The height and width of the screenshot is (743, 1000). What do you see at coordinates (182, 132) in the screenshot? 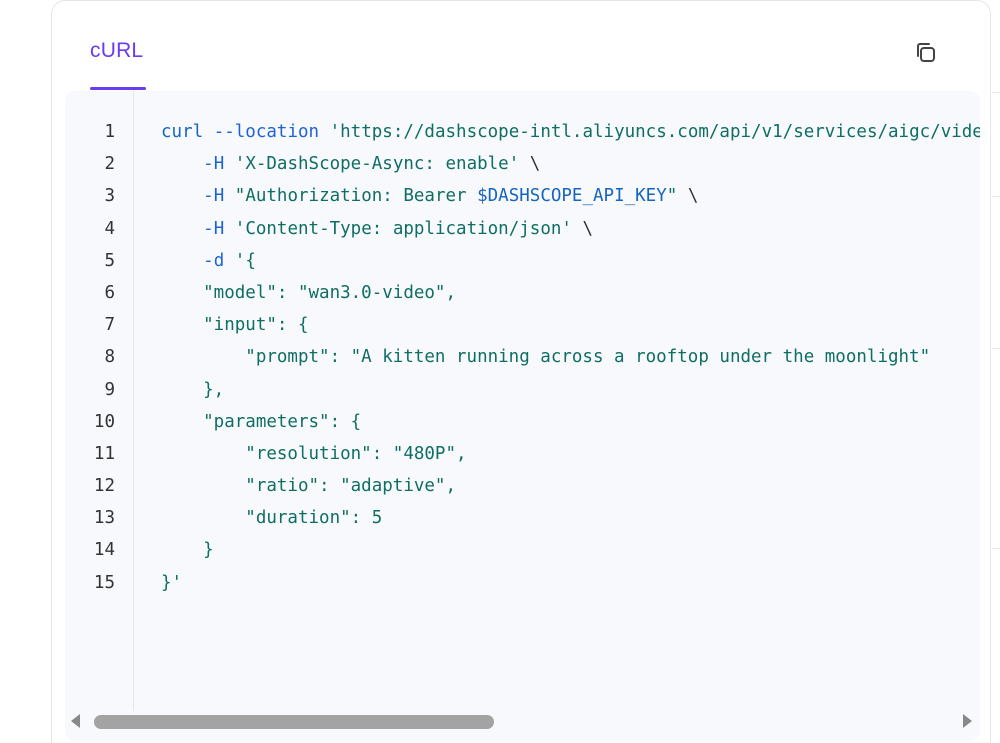
I see `code-token: curl` at bounding box center [182, 132].